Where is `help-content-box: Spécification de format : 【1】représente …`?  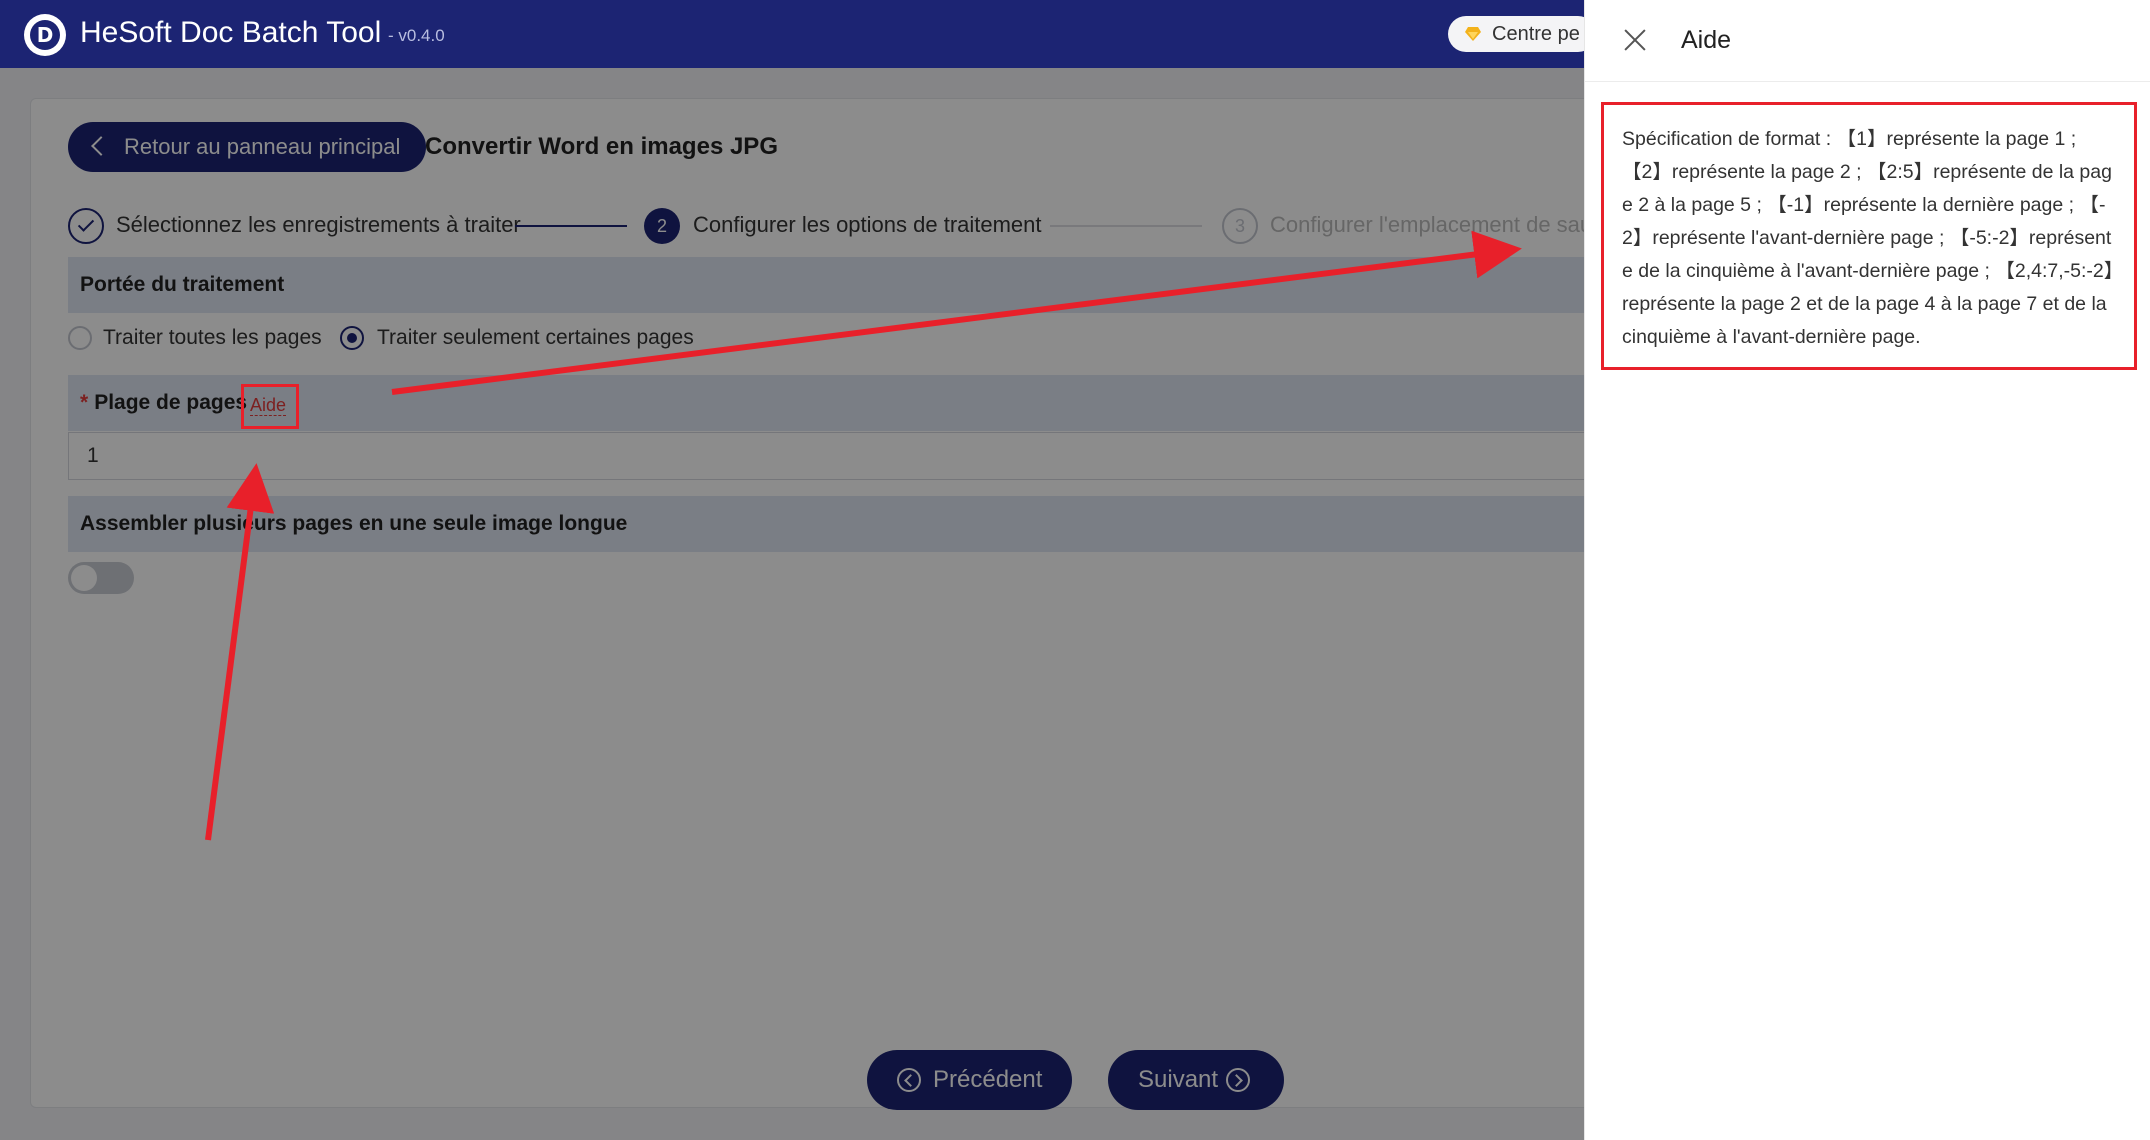 help-content-box: Spécification de format : 【1】représente … is located at coordinates (1869, 236).